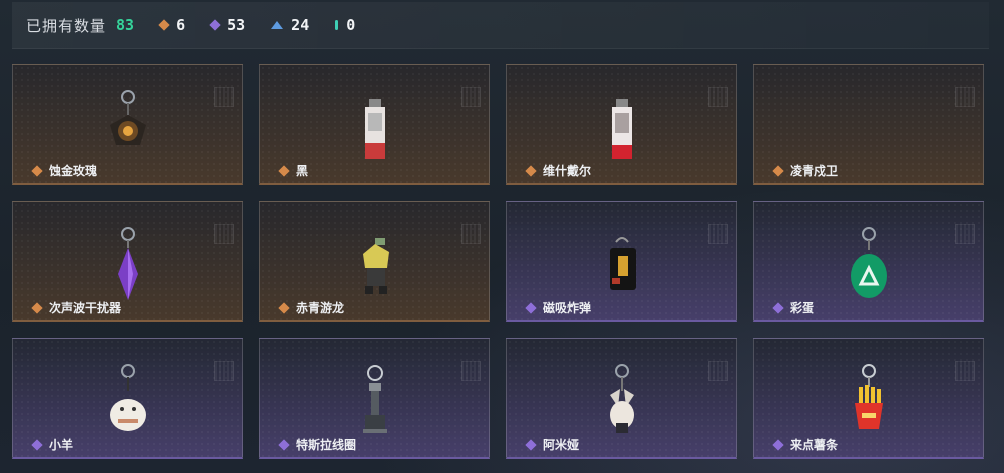 The width and height of the screenshot is (1004, 473). Describe the element at coordinates (326, 445) in the screenshot. I see `charm-name: 特斯拉线圈` at that location.